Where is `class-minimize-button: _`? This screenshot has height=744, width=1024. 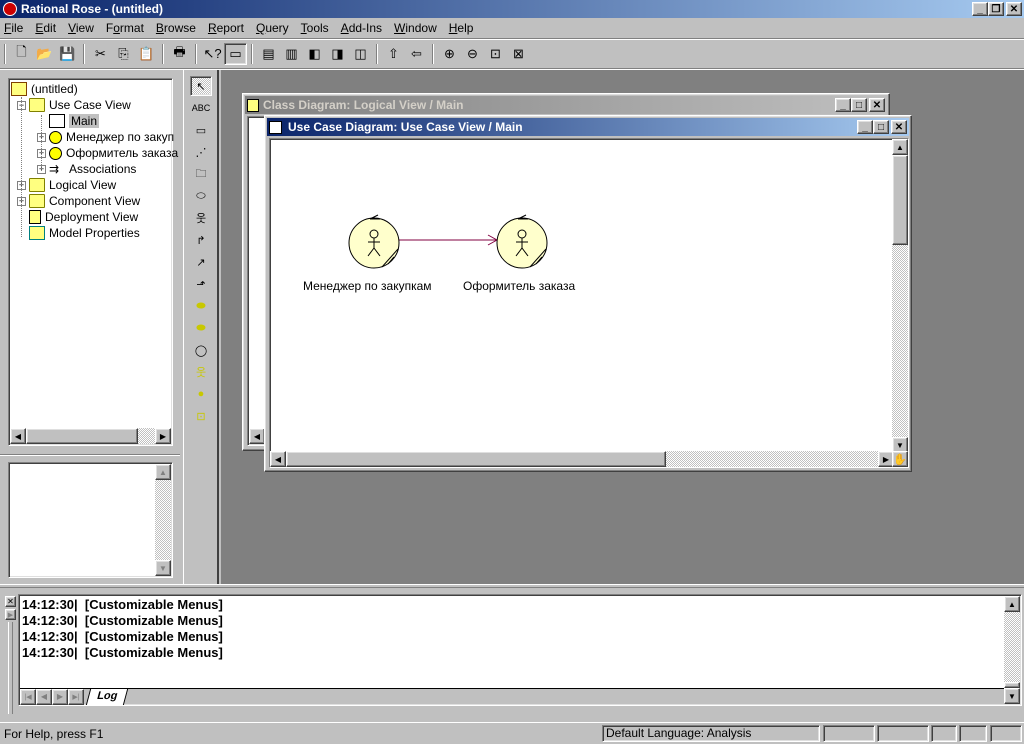 class-minimize-button: _ is located at coordinates (843, 105).